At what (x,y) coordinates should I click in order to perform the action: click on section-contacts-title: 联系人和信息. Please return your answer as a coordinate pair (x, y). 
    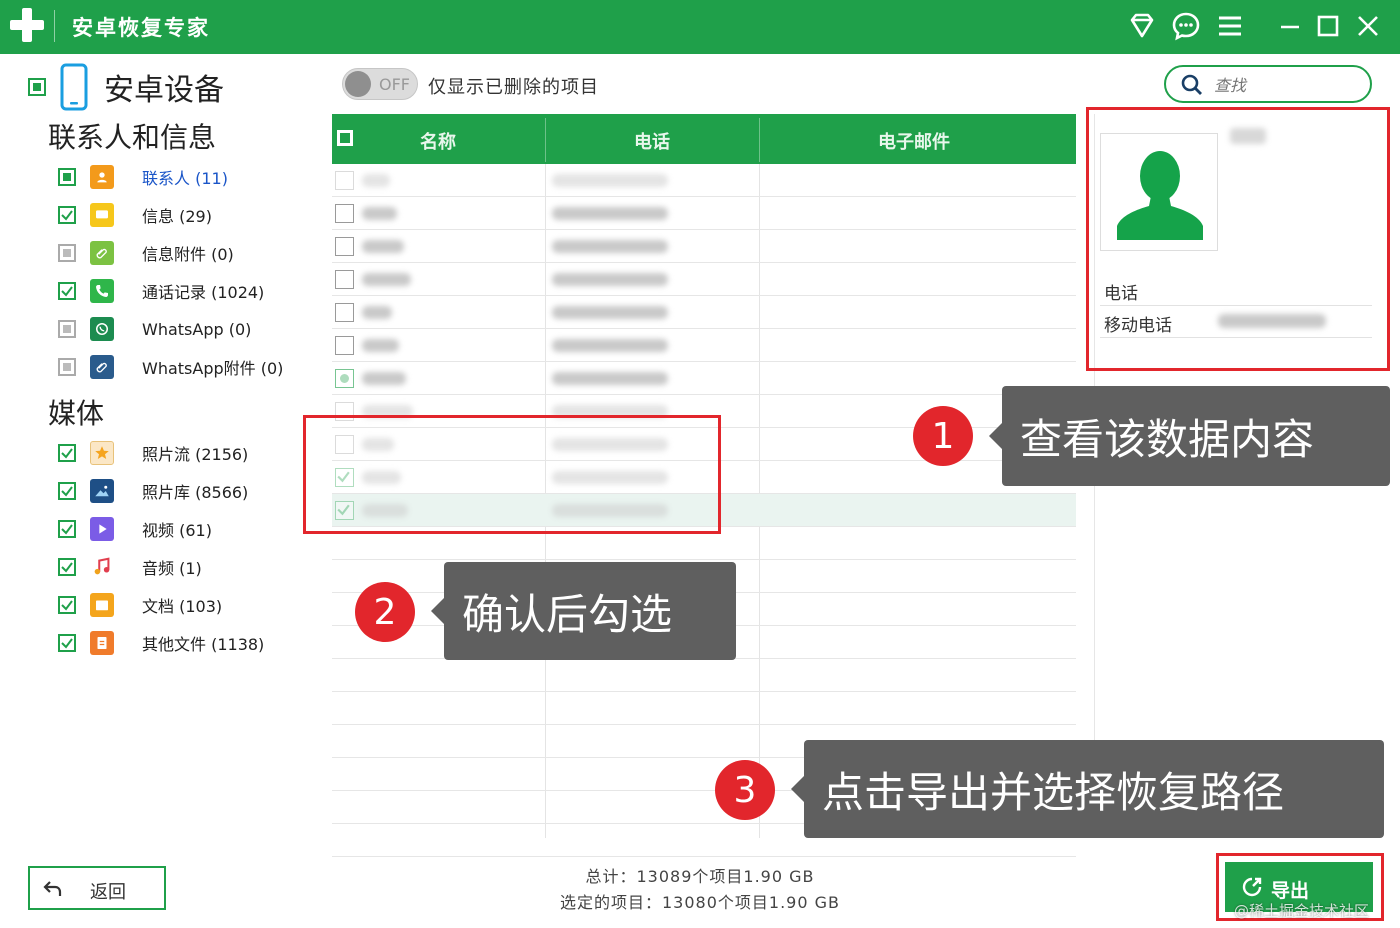
    Looking at the image, I should click on (132, 137).